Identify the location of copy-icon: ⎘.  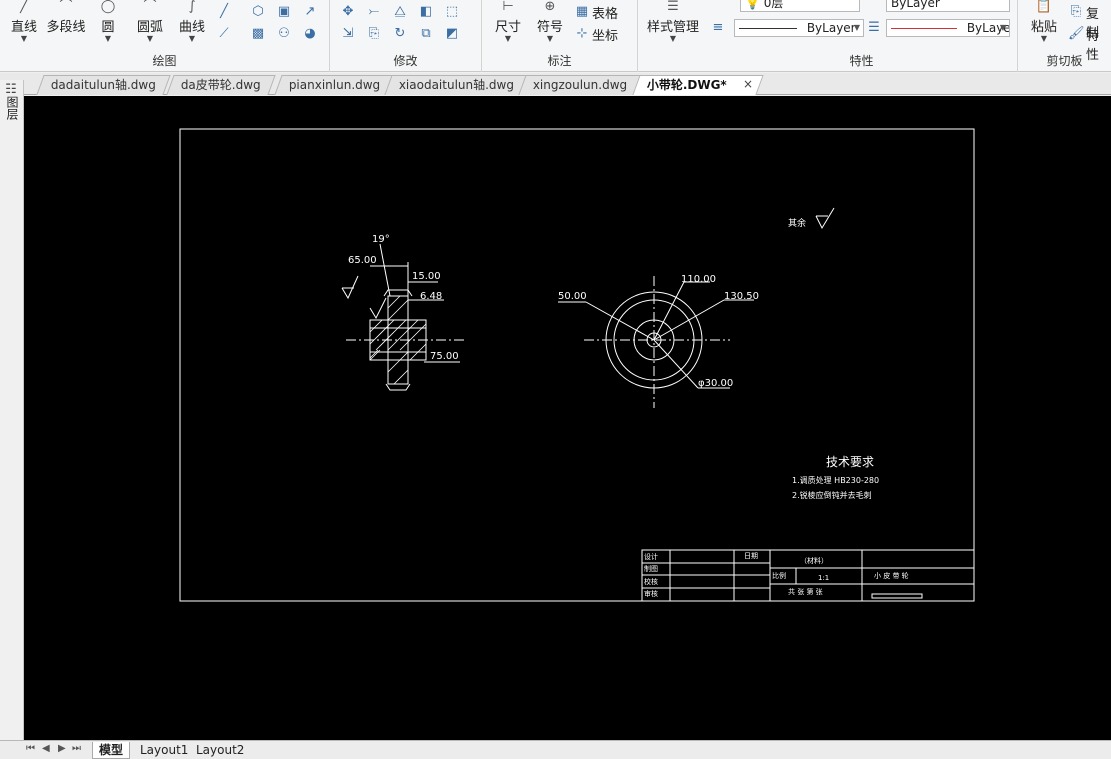
(374, 34).